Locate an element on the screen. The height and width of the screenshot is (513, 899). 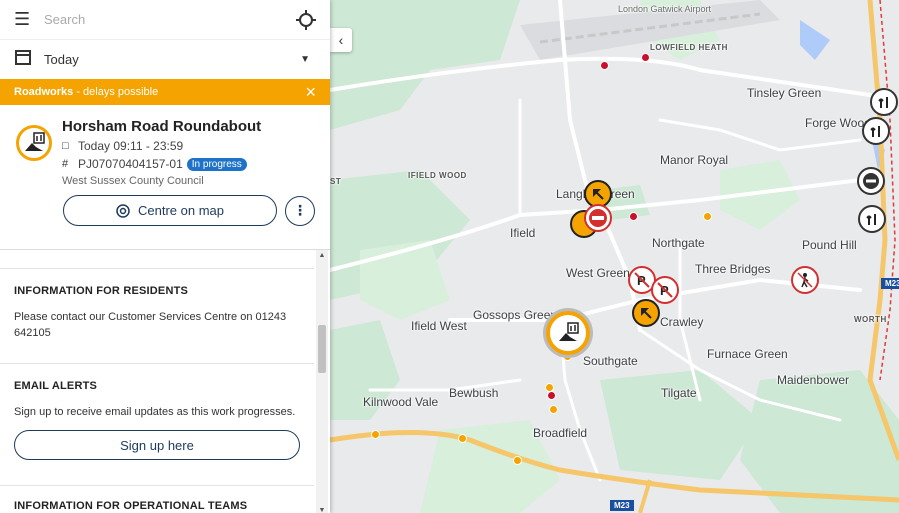
place-label: Maidenbower is located at coordinates (813, 380).